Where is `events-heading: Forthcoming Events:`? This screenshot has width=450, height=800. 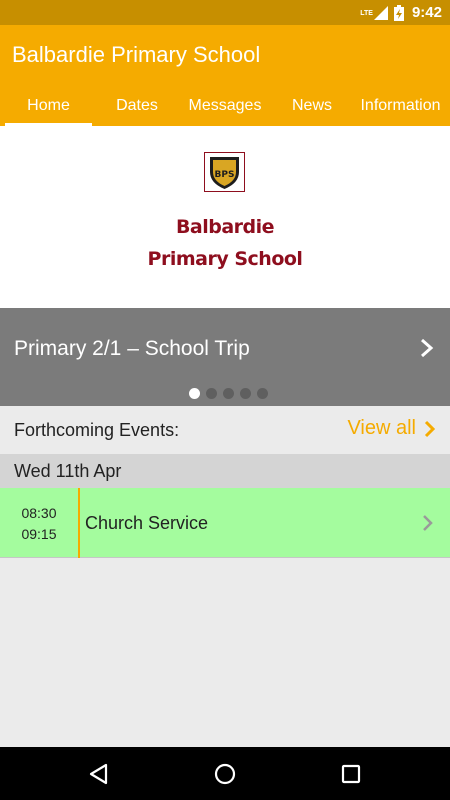
events-heading: Forthcoming Events: is located at coordinates (97, 430).